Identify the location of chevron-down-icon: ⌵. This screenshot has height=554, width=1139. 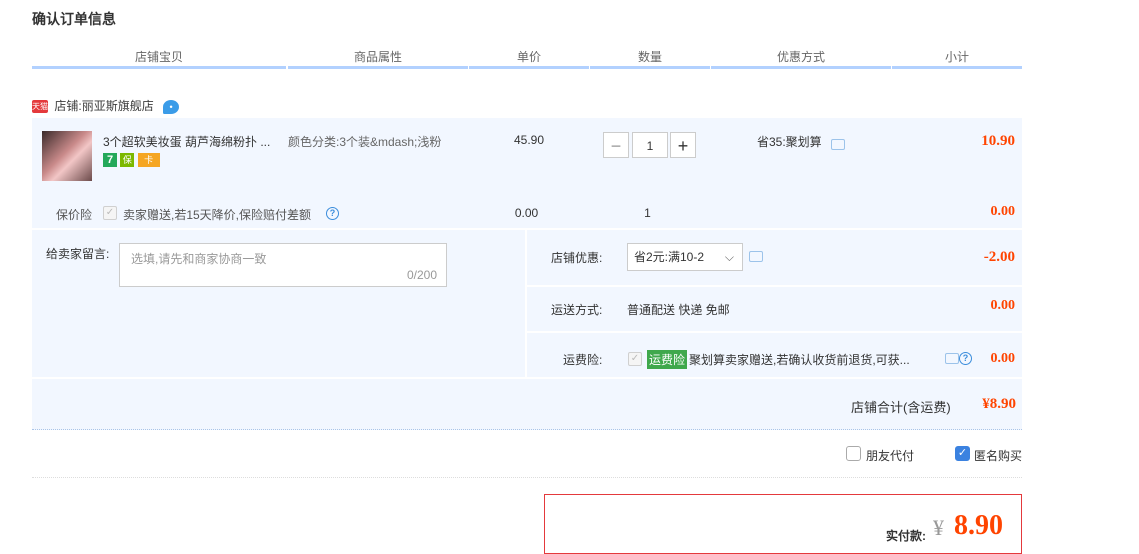
(729, 257).